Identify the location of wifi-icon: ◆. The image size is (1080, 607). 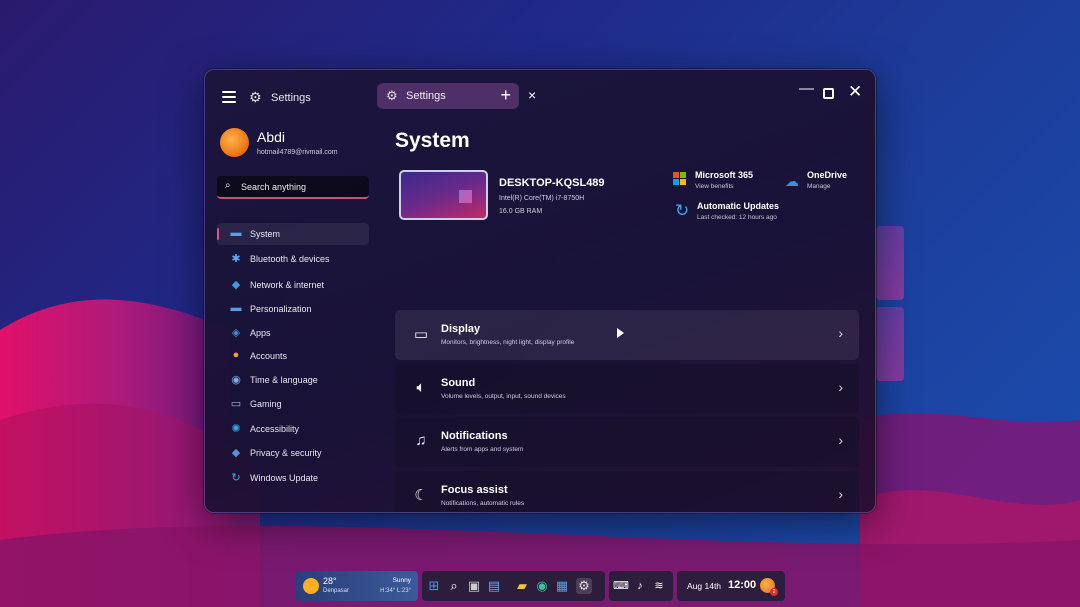
(236, 285).